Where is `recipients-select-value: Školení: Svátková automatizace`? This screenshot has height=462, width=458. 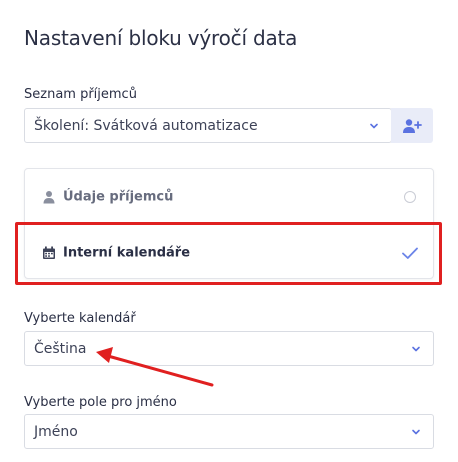 recipients-select-value: Školení: Svátková automatizace is located at coordinates (146, 125).